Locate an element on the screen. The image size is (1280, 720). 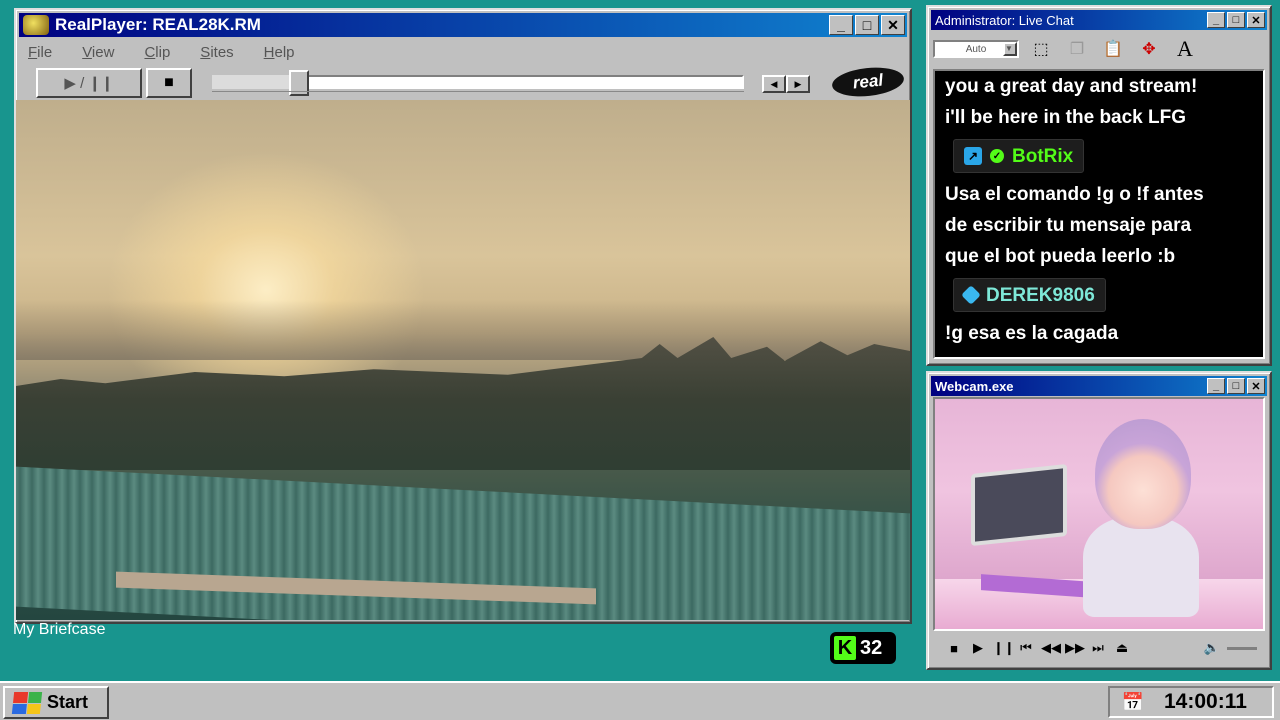
select-icon: ⬚ is located at coordinates (1041, 49).